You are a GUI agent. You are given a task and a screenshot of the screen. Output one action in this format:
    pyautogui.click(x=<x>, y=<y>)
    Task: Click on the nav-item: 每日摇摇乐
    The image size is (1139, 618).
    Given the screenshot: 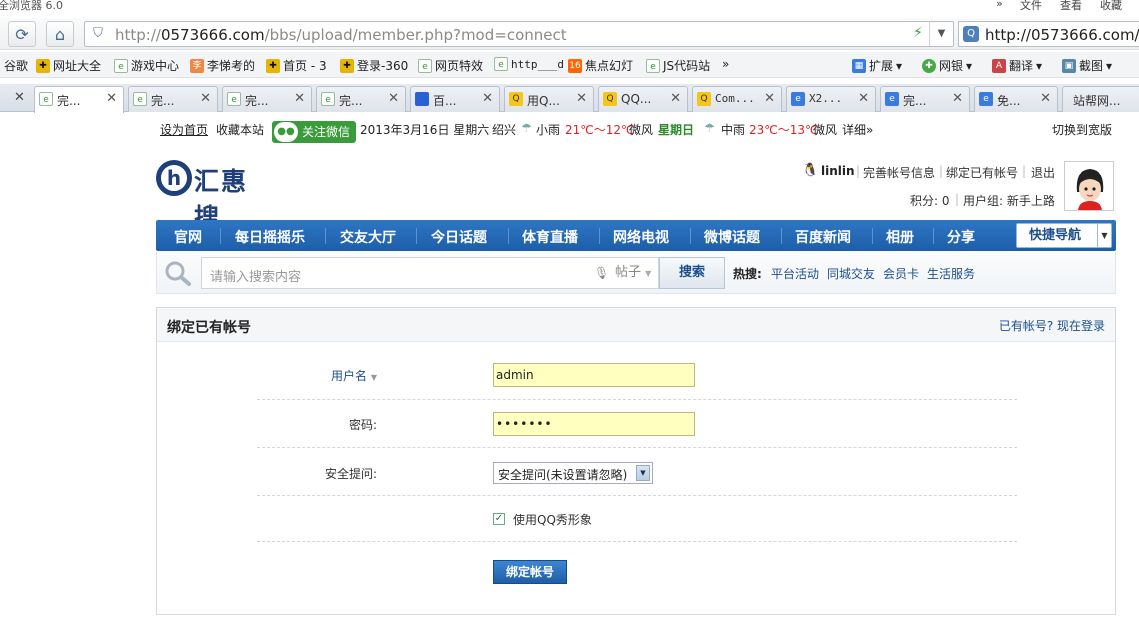 What is the action you would take?
    pyautogui.click(x=270, y=237)
    